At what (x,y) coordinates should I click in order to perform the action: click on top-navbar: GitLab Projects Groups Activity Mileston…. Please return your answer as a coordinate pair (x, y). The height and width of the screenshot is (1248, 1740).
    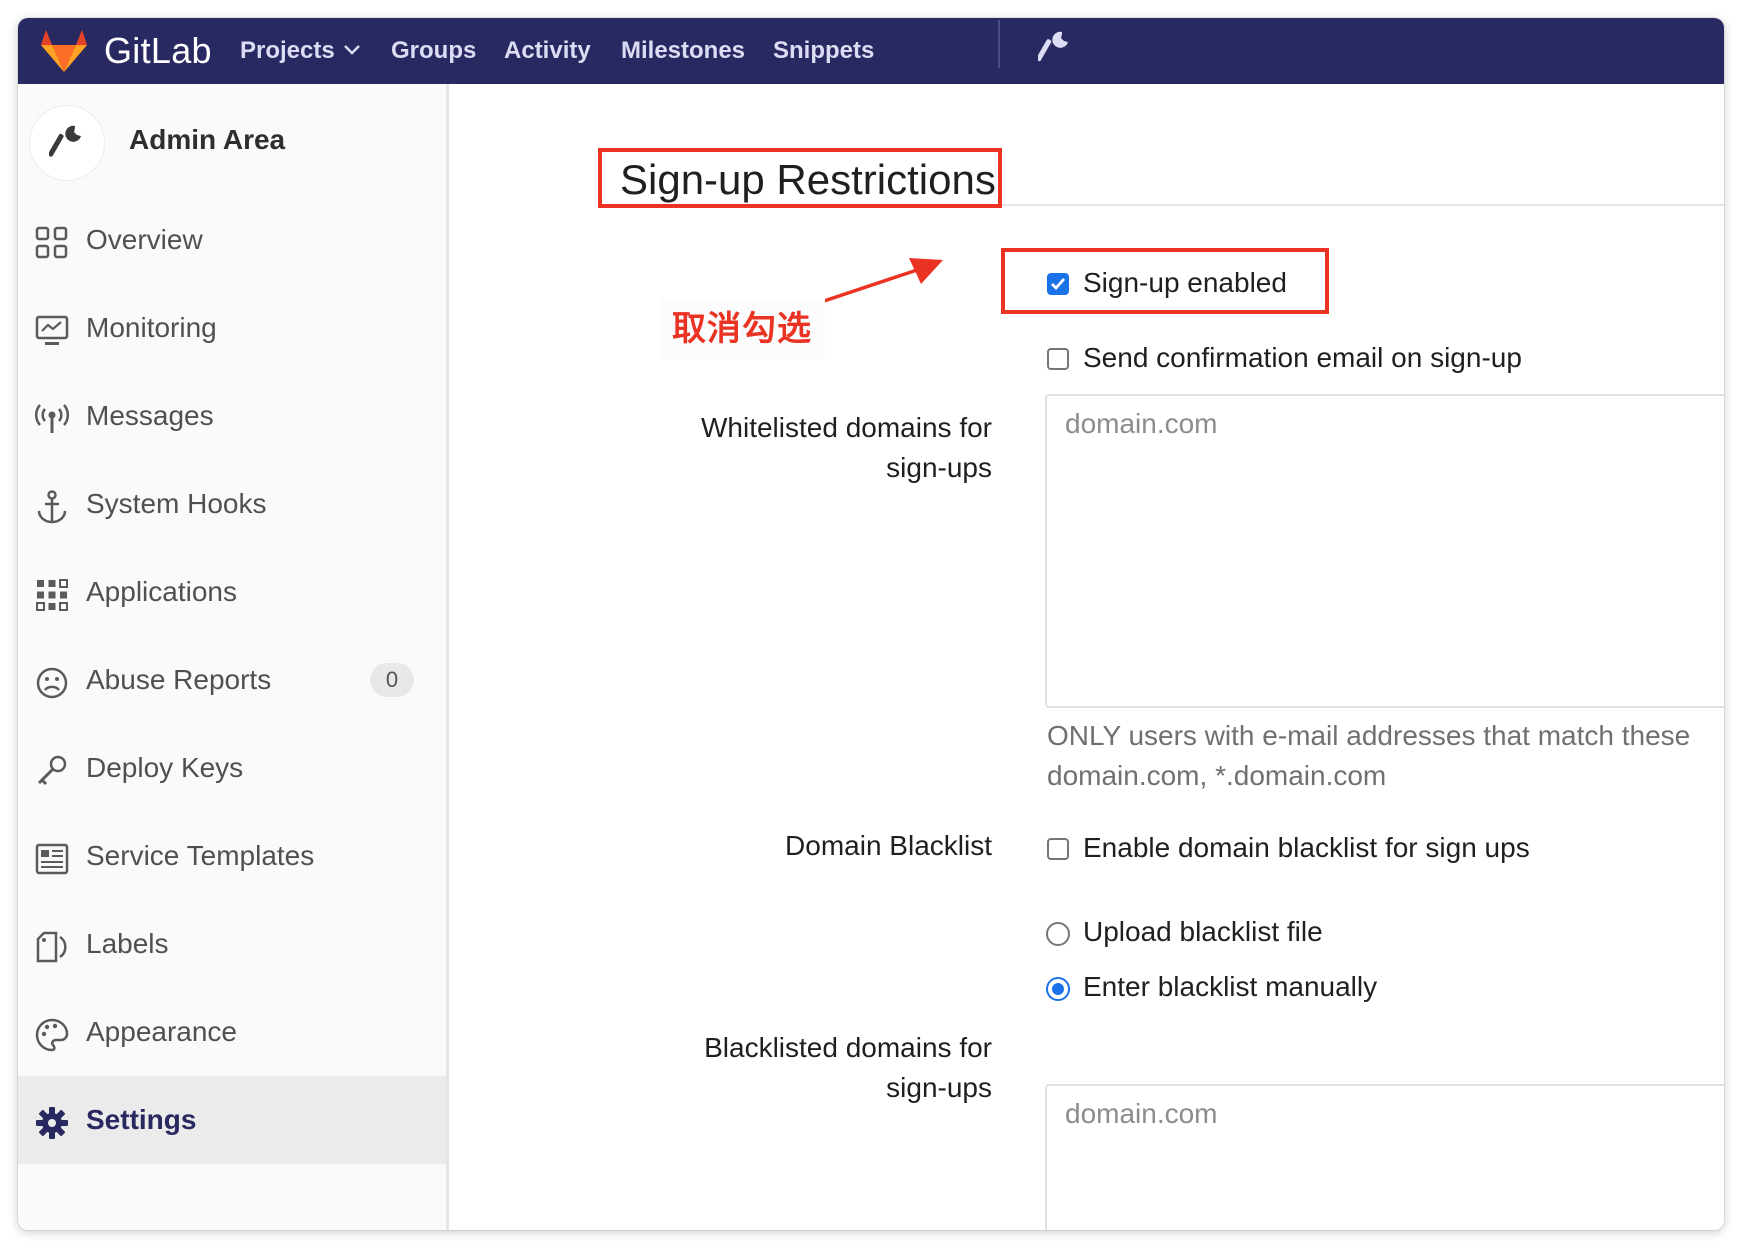
    Looking at the image, I should click on (871, 51).